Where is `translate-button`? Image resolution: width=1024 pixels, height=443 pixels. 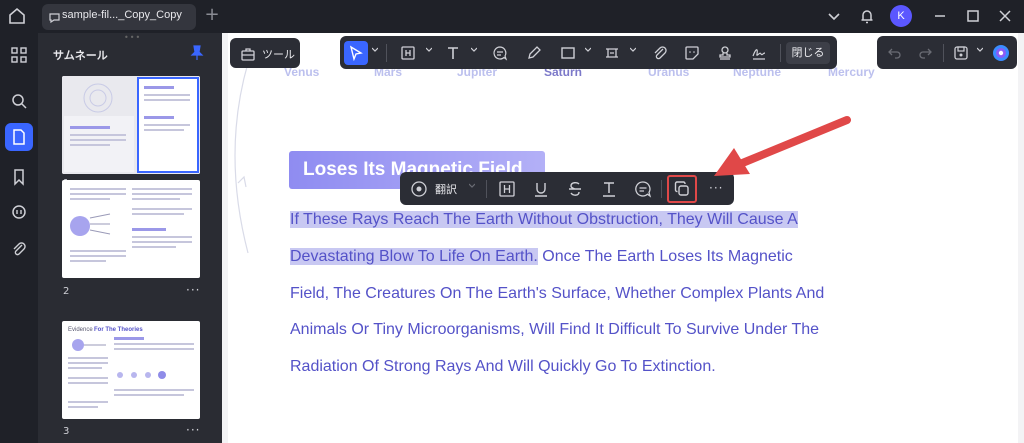 translate-button is located at coordinates (419, 189).